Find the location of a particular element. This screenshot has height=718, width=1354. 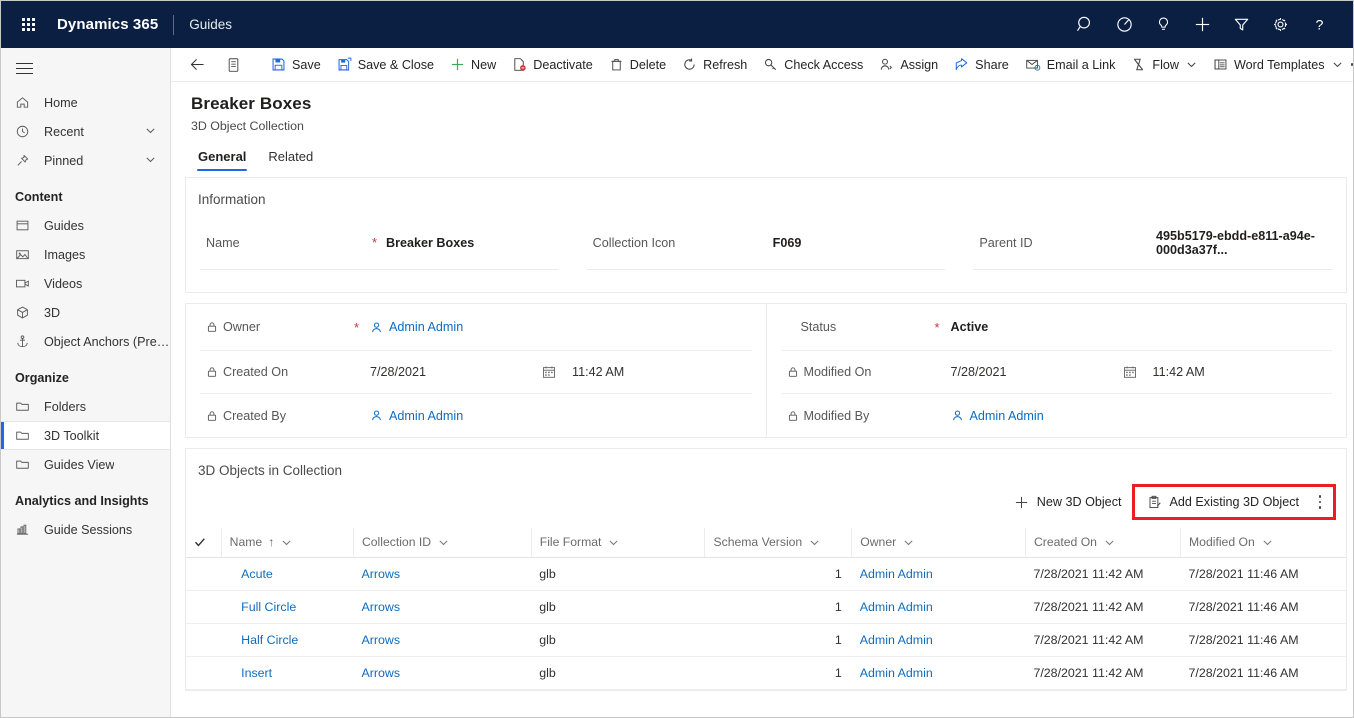

select-all-header is located at coordinates (204, 543).